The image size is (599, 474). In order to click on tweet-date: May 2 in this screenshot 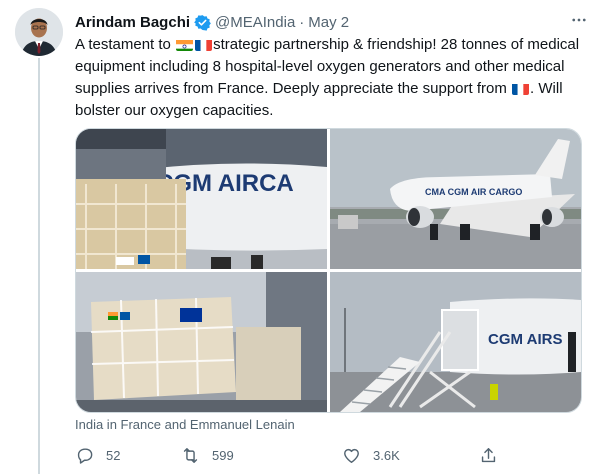, I will do `click(328, 22)`.